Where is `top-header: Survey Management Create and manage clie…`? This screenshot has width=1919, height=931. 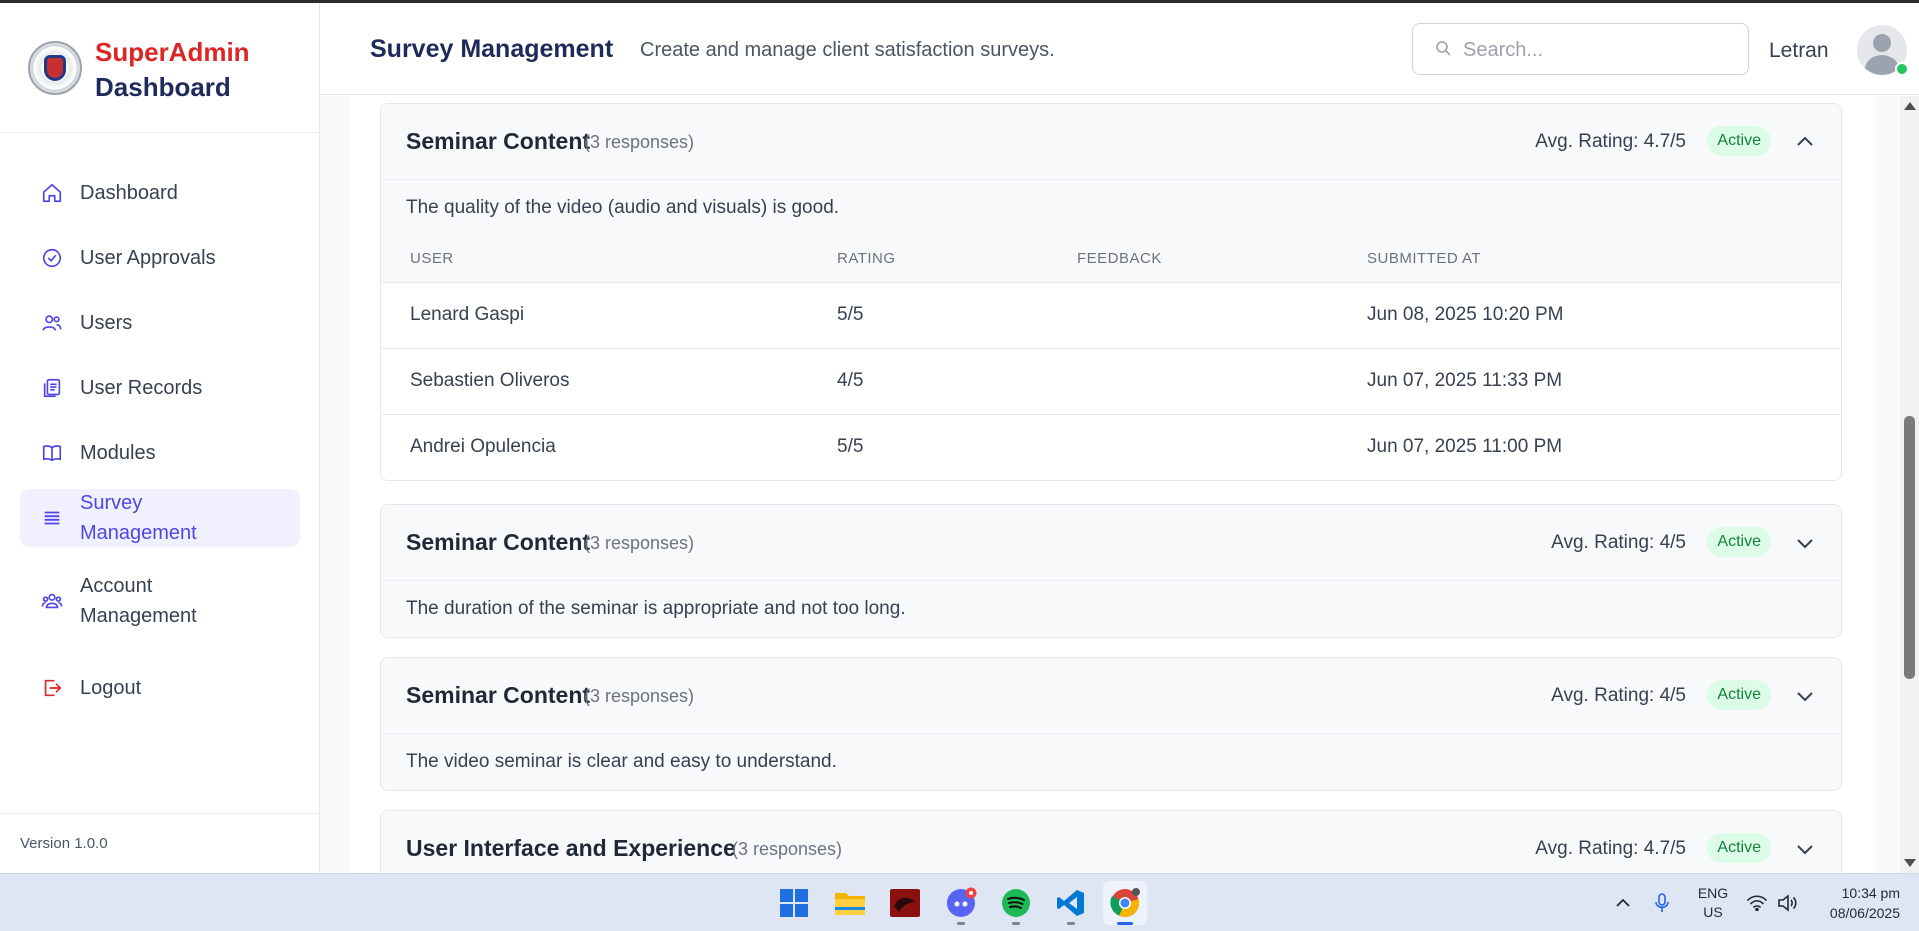 top-header: Survey Management Create and manage clie… is located at coordinates (1119, 49).